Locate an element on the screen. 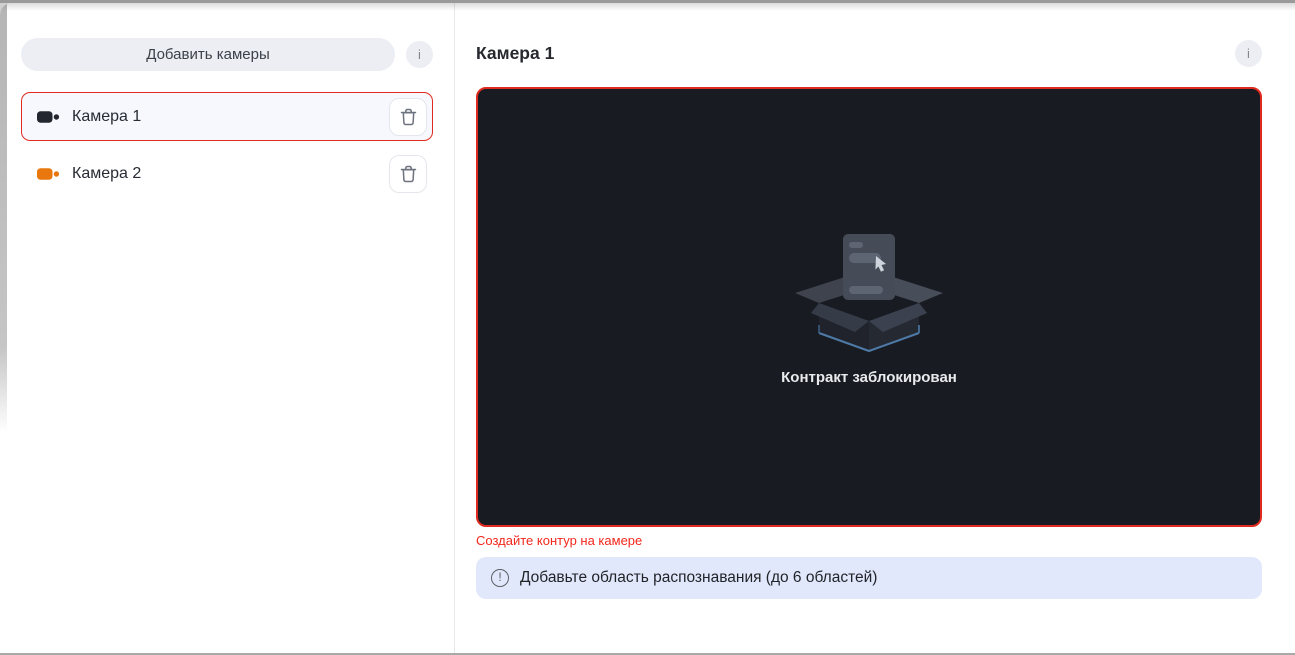  alert-circle-icon: ! is located at coordinates (500, 578).